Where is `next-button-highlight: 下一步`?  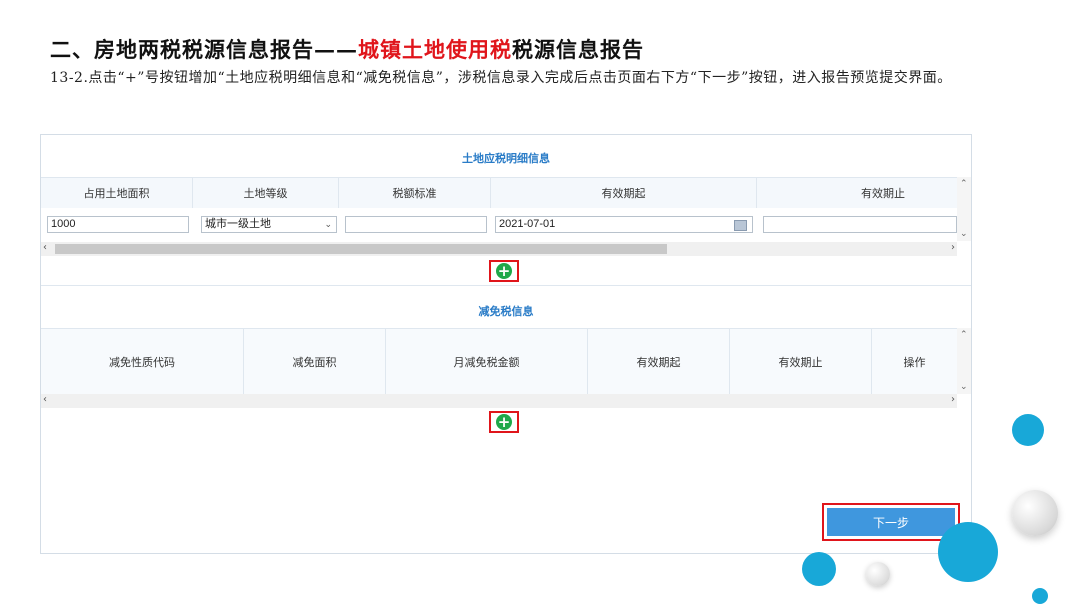 next-button-highlight: 下一步 is located at coordinates (891, 522).